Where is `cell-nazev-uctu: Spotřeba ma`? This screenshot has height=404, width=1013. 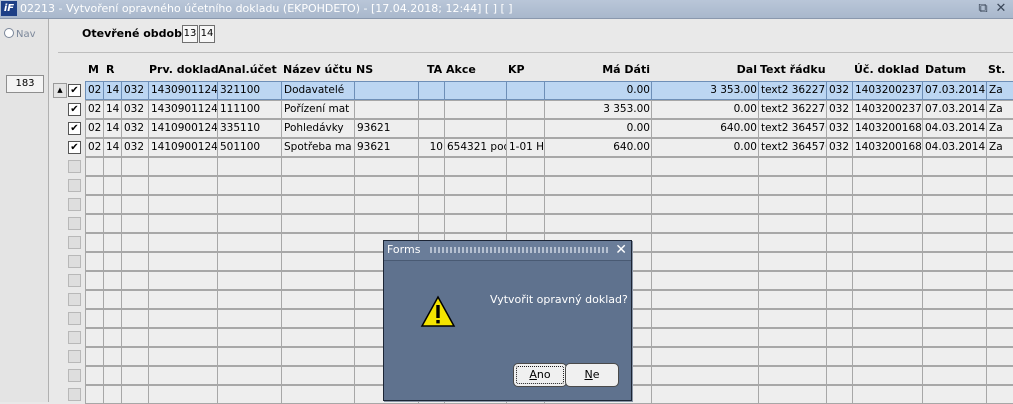
cell-nazev-uctu: Spotřeba ma is located at coordinates (319, 147).